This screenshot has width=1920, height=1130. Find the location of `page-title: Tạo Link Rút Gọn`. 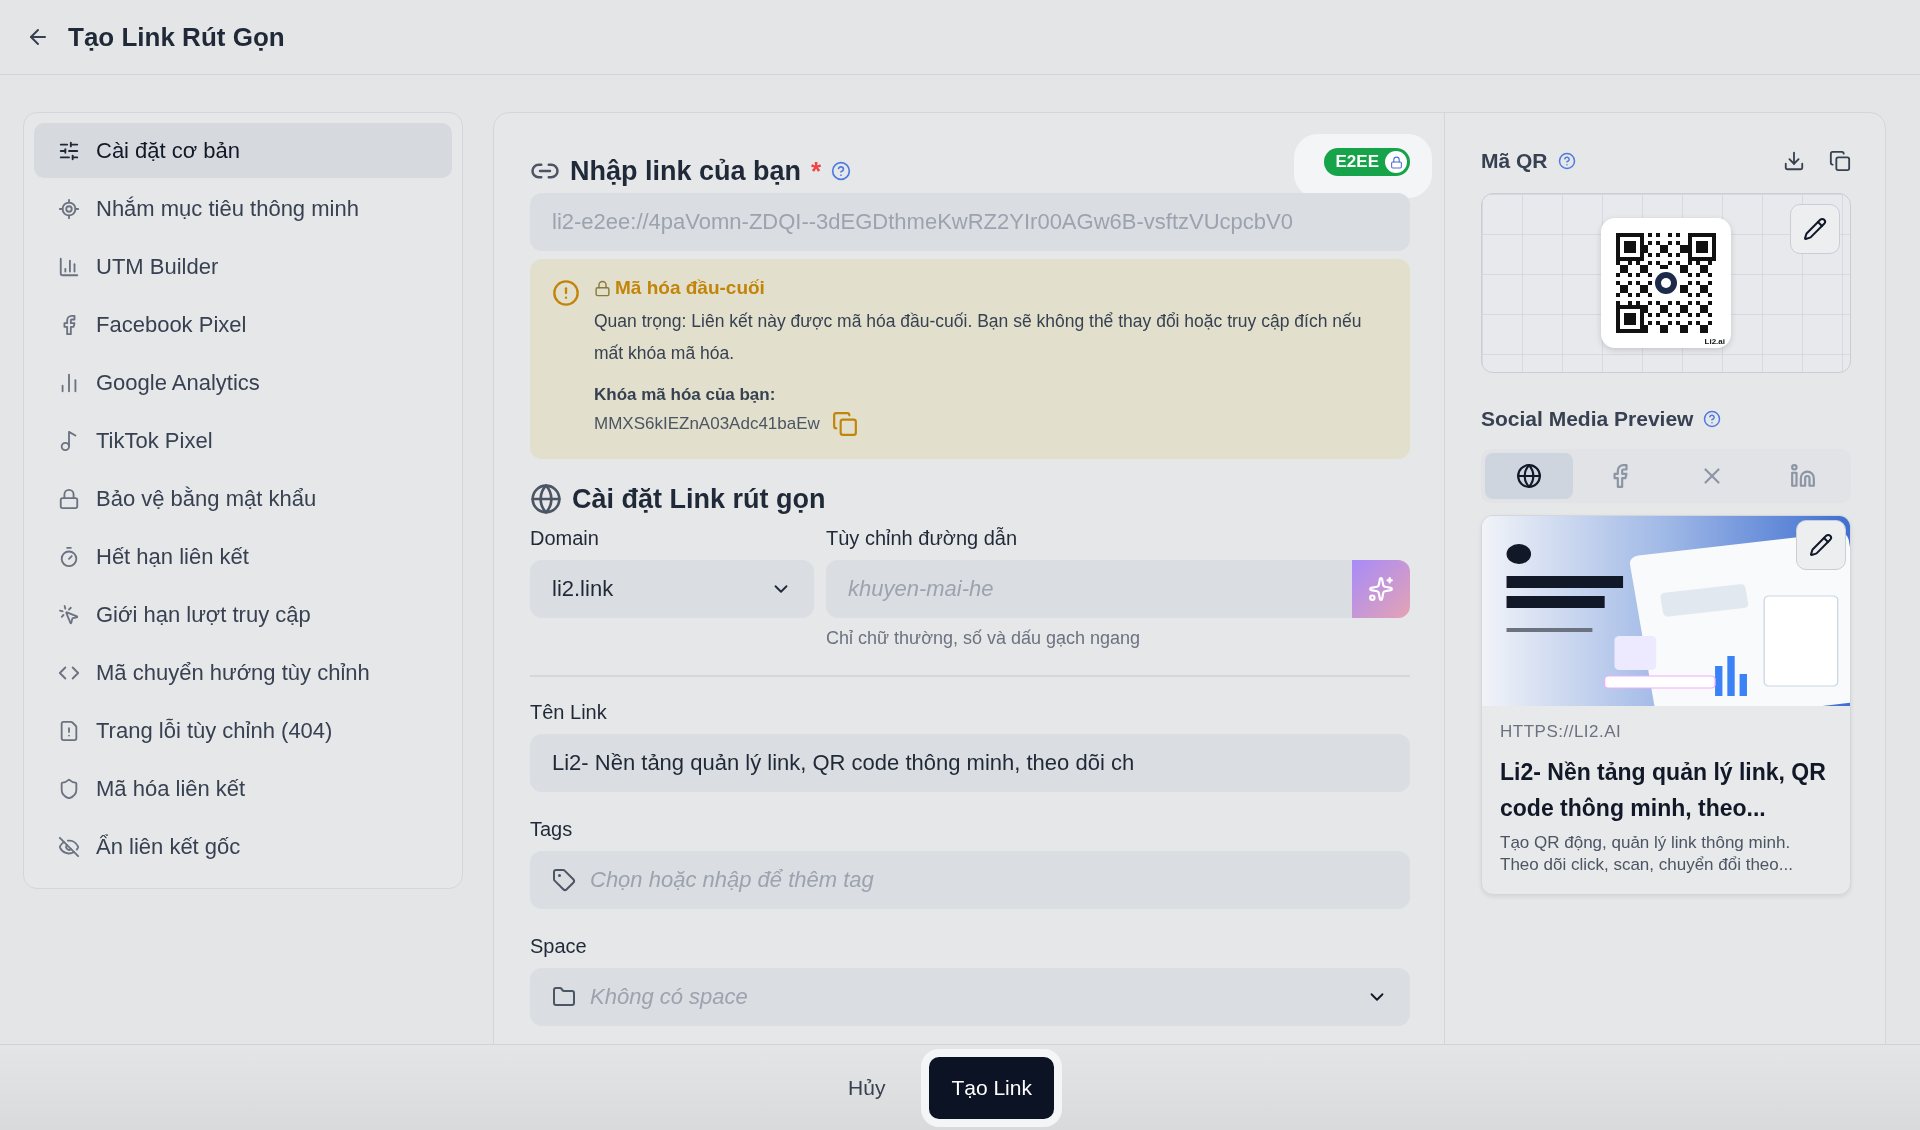

page-title: Tạo Link Rút Gọn is located at coordinates (176, 37).